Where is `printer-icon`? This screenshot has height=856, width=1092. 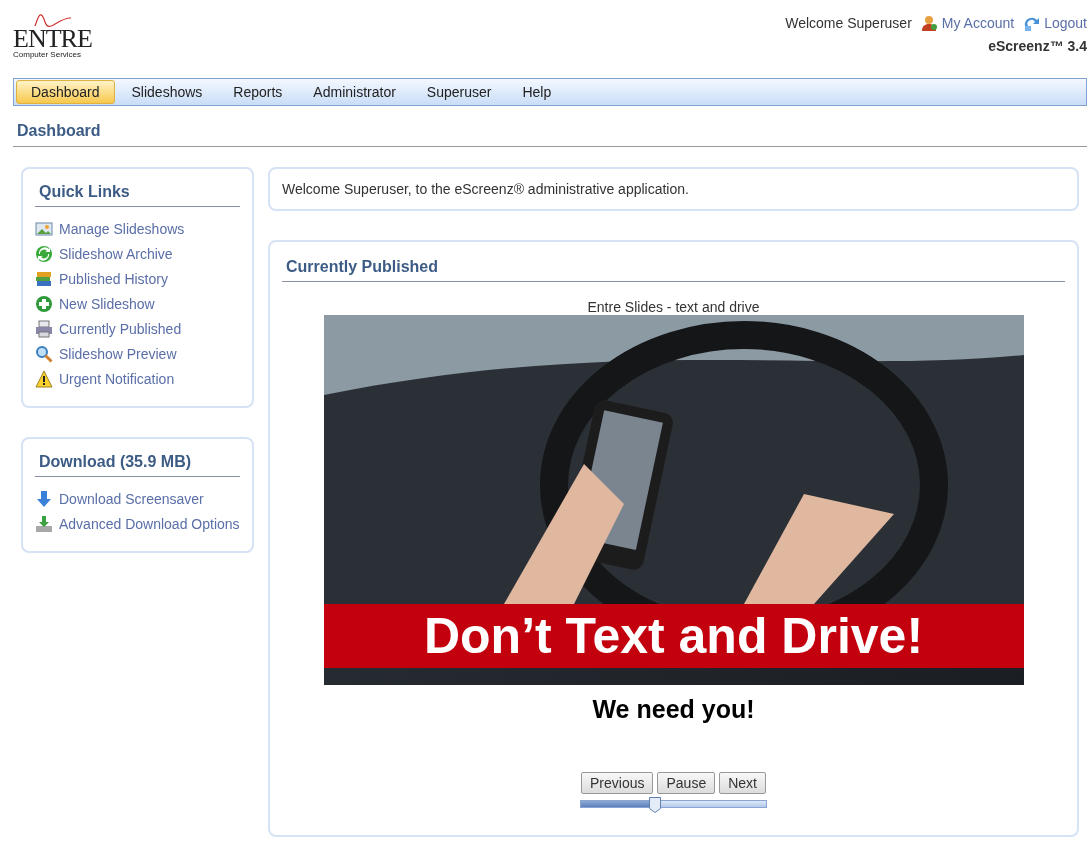
printer-icon is located at coordinates (44, 329).